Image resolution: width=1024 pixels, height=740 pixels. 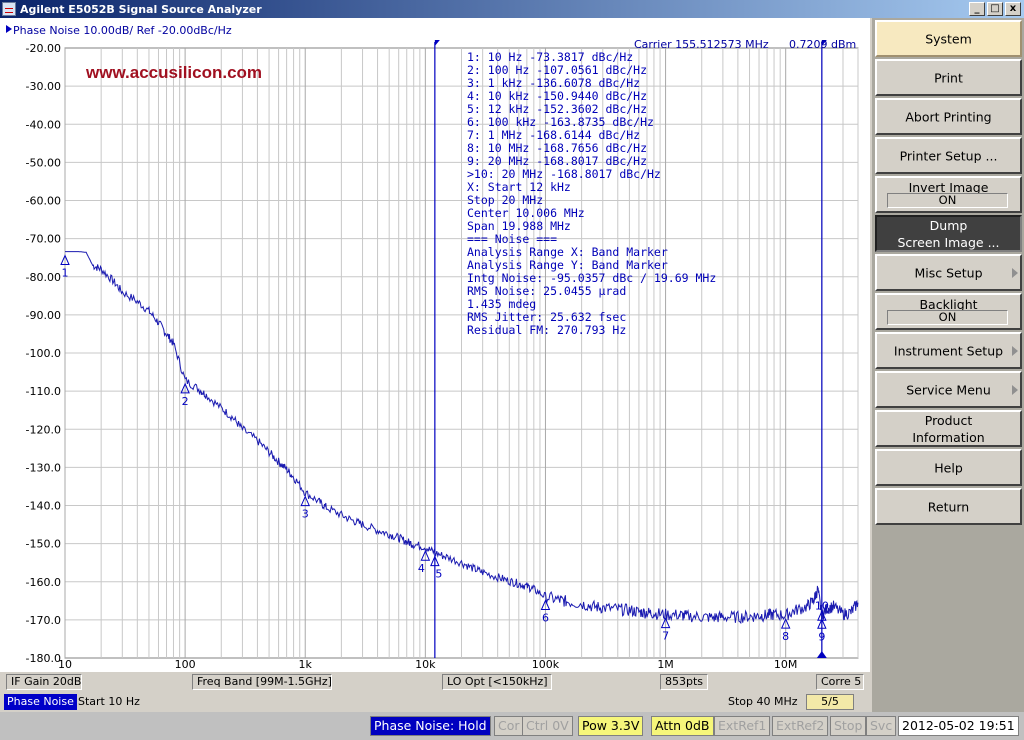 I want to click on analysis-readout-line: Analysis Range X: Band Marker, so click(x=567, y=252).